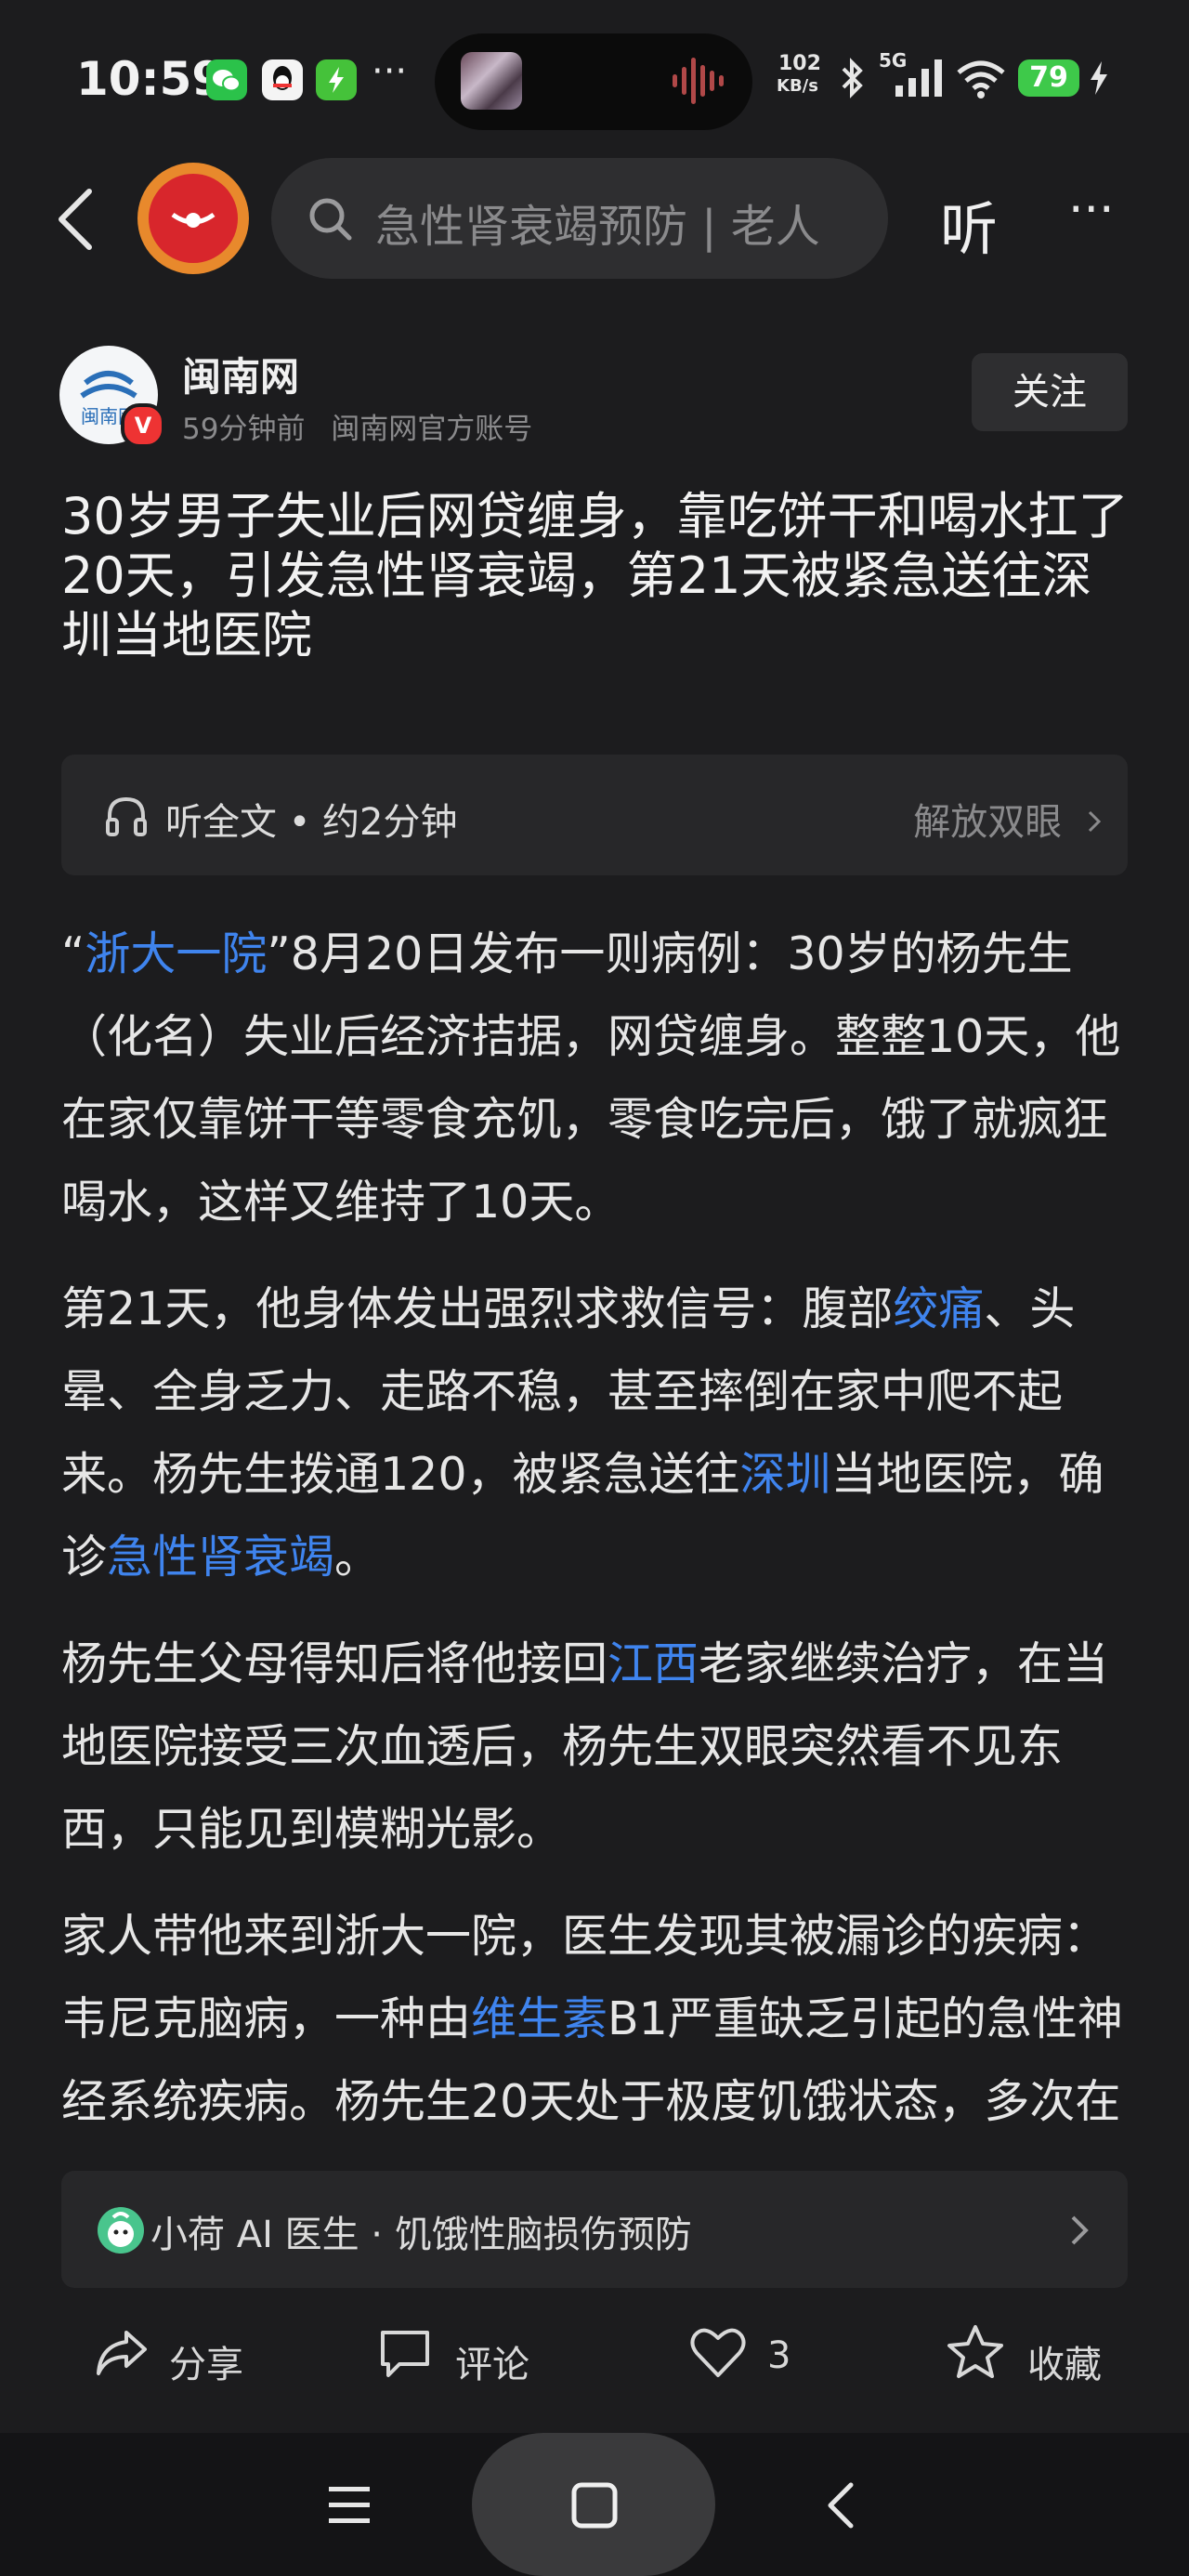 The height and width of the screenshot is (2576, 1189). I want to click on link-colic: 绞痛, so click(938, 1308).